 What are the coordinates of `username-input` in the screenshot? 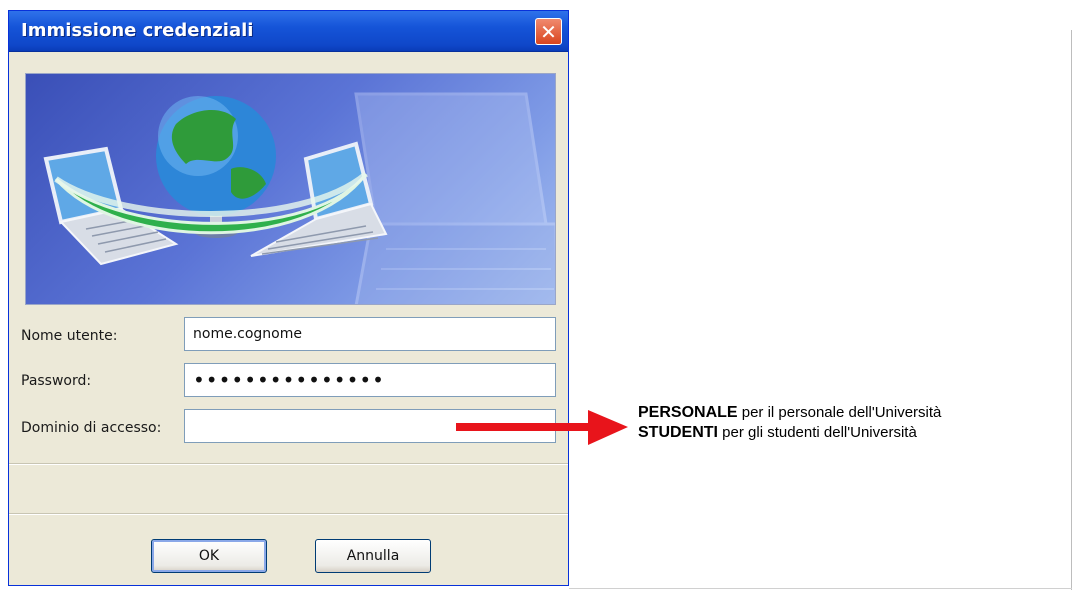 It's located at (370, 334).